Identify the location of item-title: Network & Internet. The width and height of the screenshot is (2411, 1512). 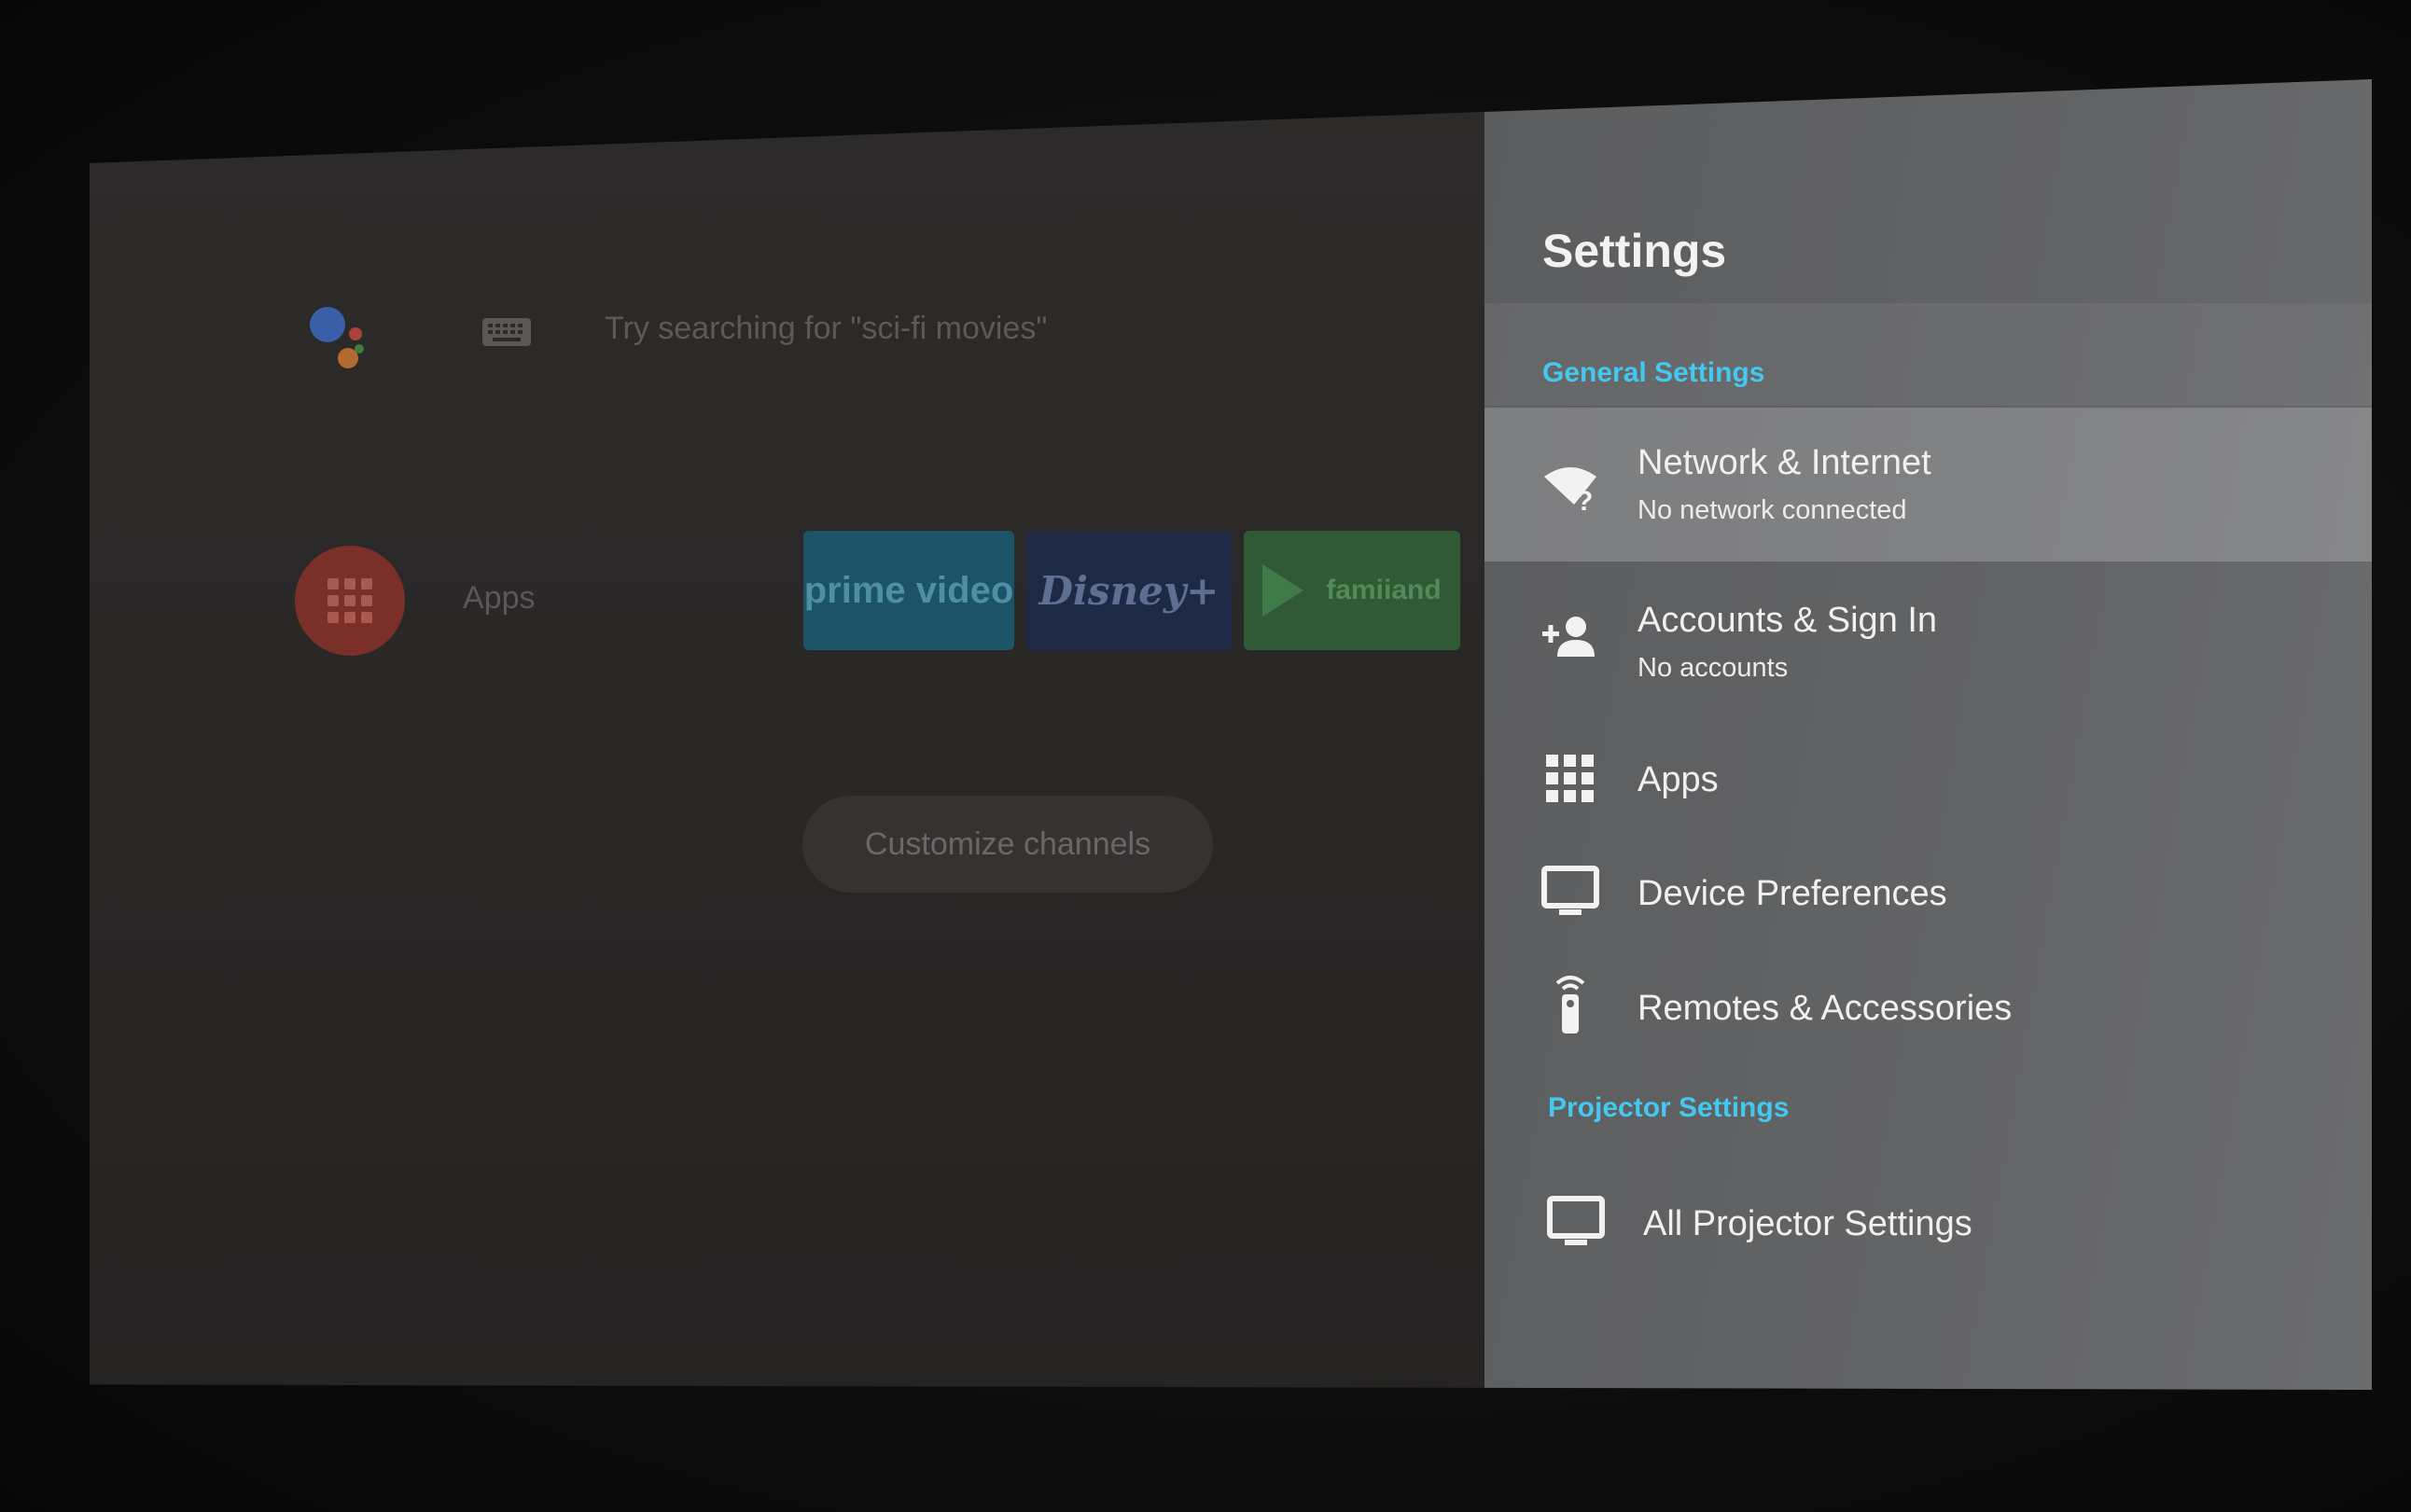
(1784, 462).